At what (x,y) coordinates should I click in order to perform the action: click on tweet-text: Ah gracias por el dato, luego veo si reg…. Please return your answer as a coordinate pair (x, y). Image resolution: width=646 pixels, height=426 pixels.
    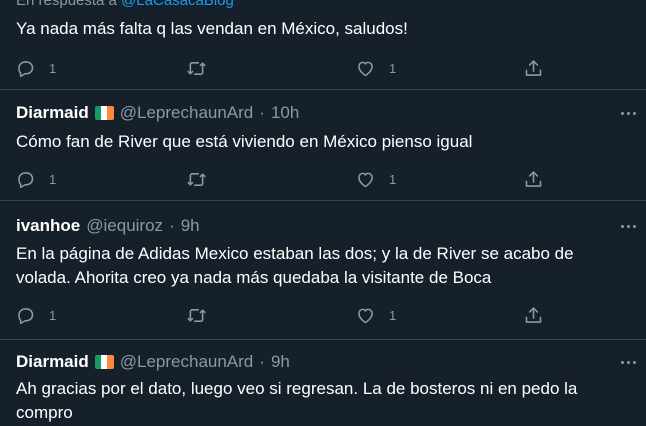
    Looking at the image, I should click on (297, 400).